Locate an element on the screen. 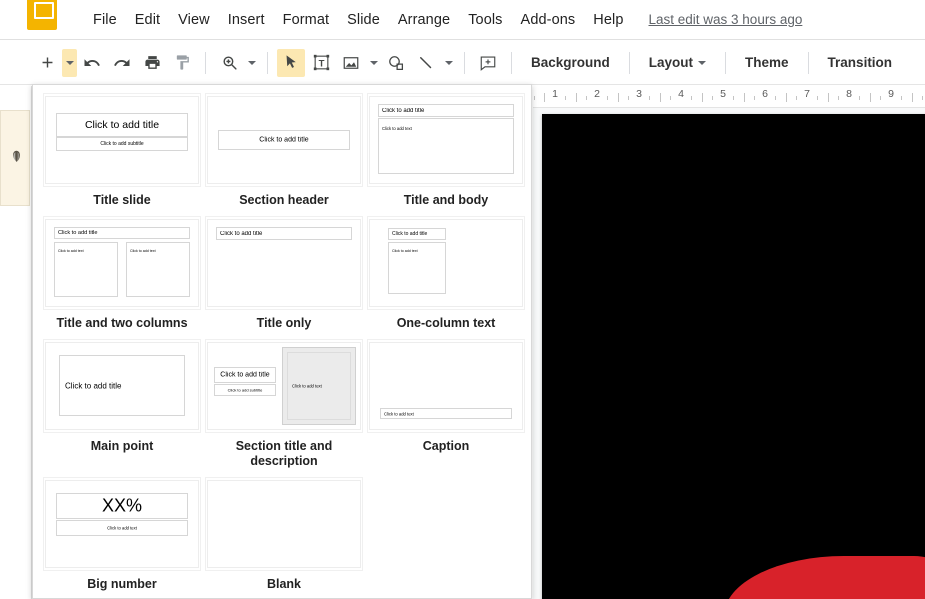 This screenshot has height=599, width=925. main-toolbar: T Background Layout Theme Transition is located at coordinates (462, 63).